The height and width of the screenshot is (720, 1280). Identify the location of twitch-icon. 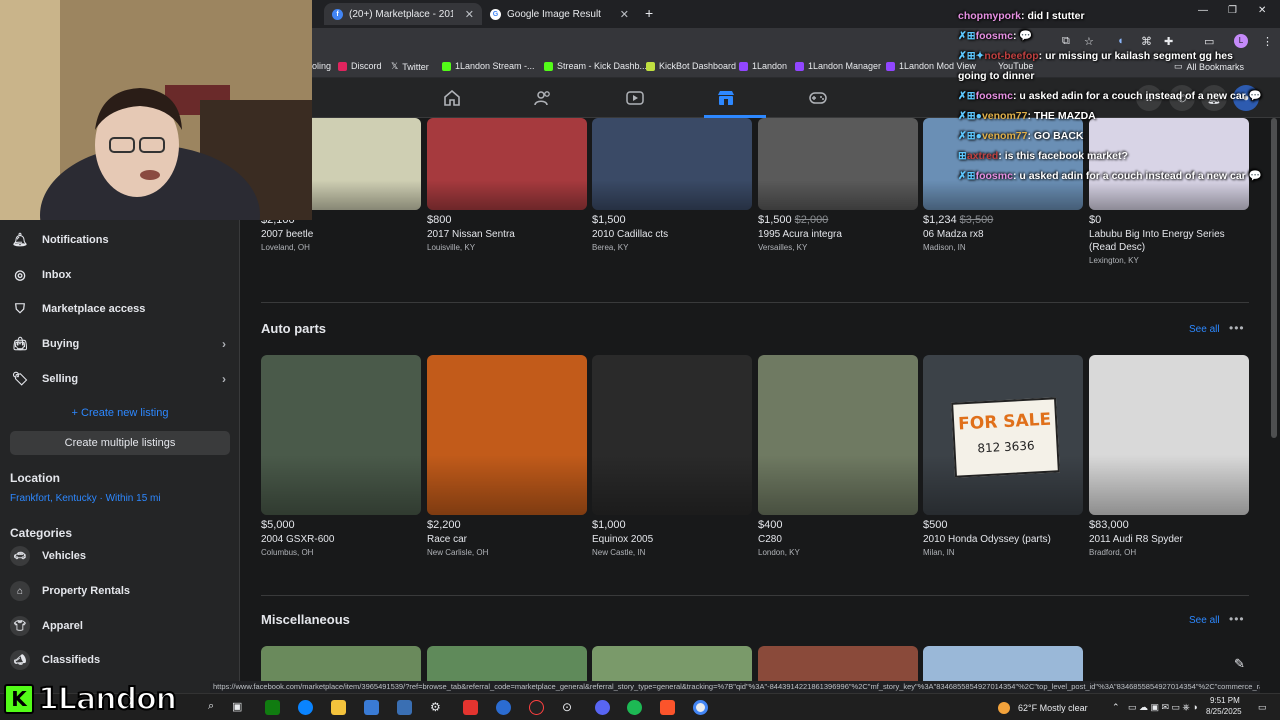
(743, 66).